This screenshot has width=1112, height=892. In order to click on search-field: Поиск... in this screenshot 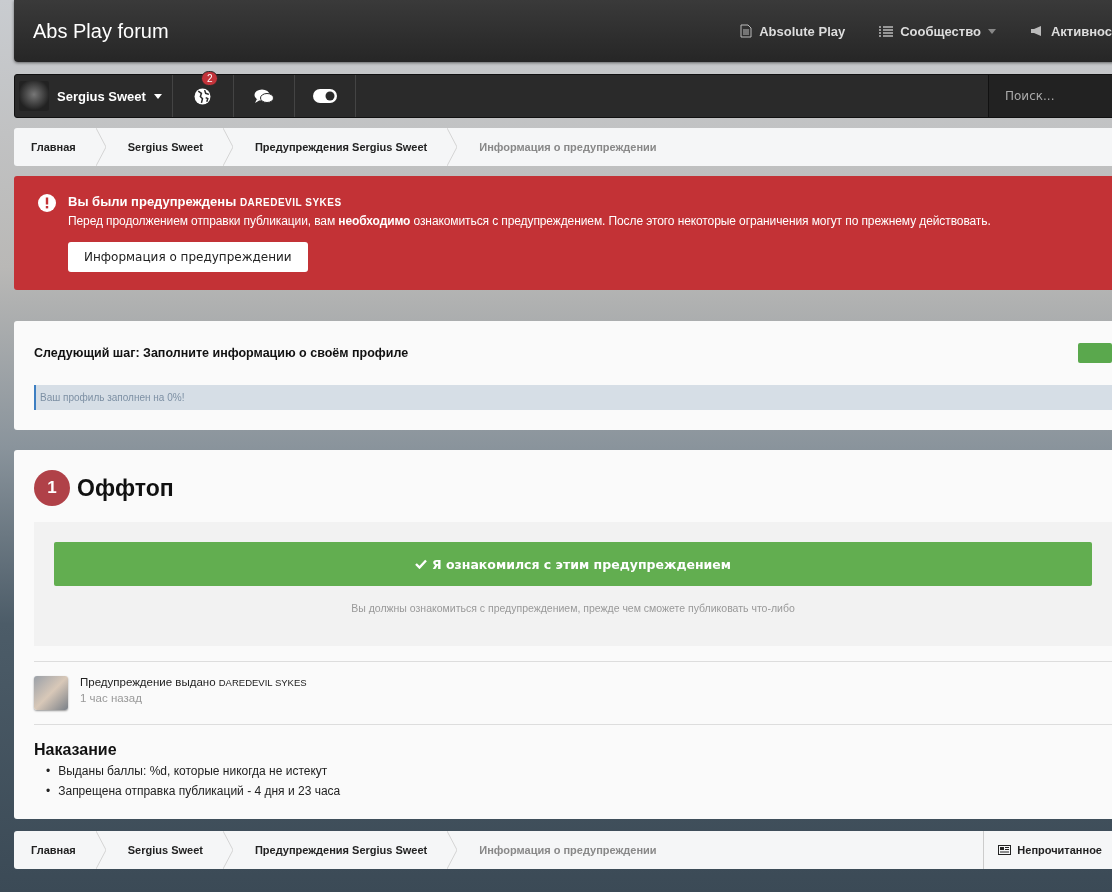, I will do `click(1050, 96)`.